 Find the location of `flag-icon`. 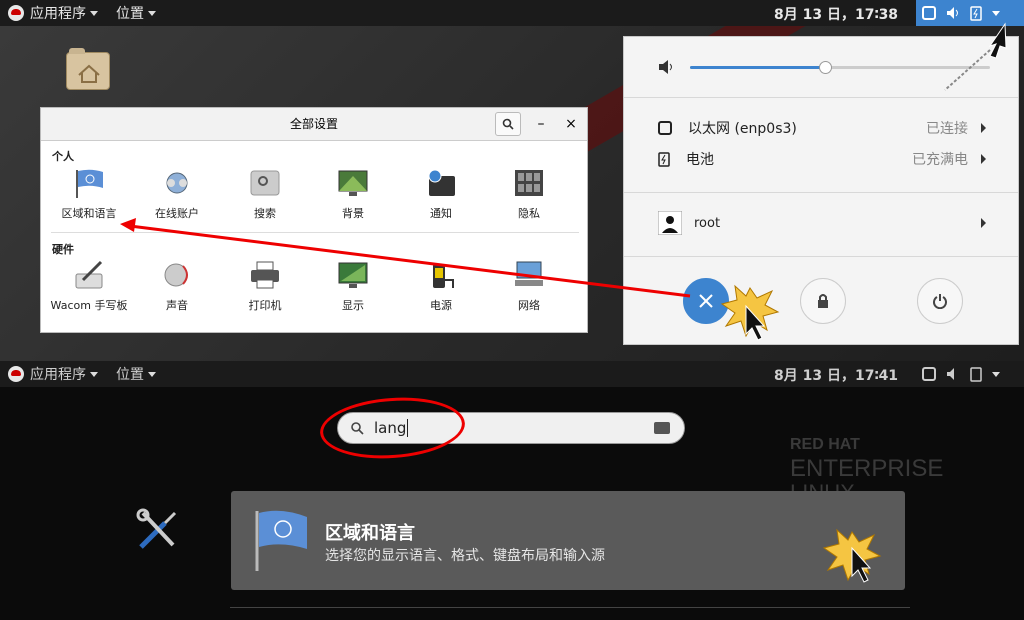

flag-icon is located at coordinates (89, 183).